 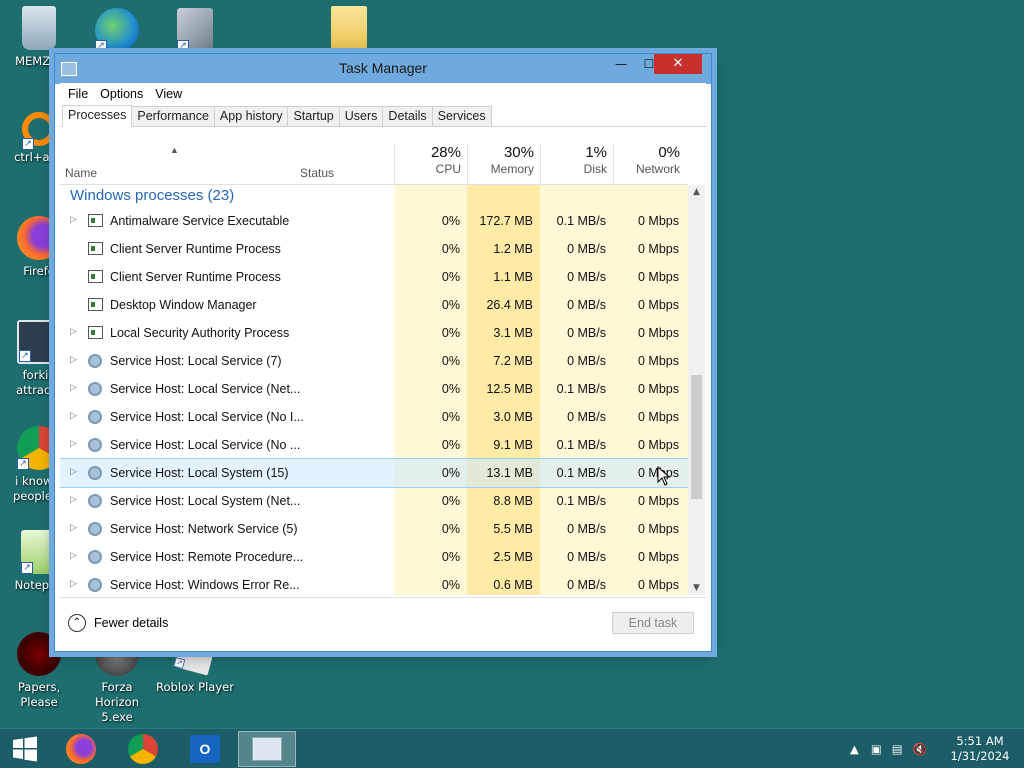 What do you see at coordinates (267, 749) in the screenshot?
I see `taskbar-task-manager` at bounding box center [267, 749].